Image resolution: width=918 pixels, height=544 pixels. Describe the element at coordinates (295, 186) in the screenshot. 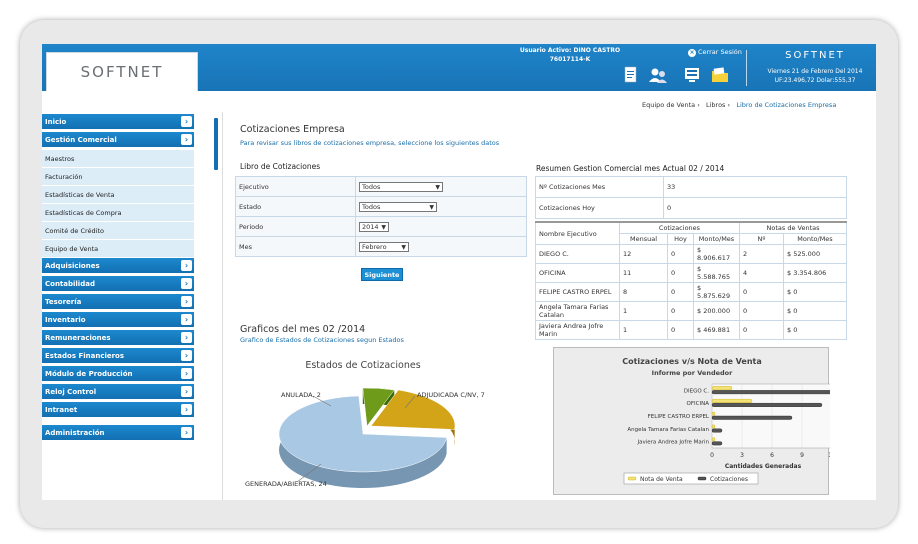

I see `form-label: Ejecutivo` at that location.